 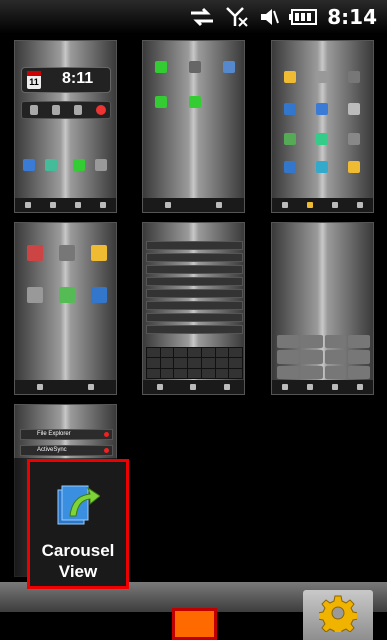 I want to click on settings-button, so click(x=338, y=615).